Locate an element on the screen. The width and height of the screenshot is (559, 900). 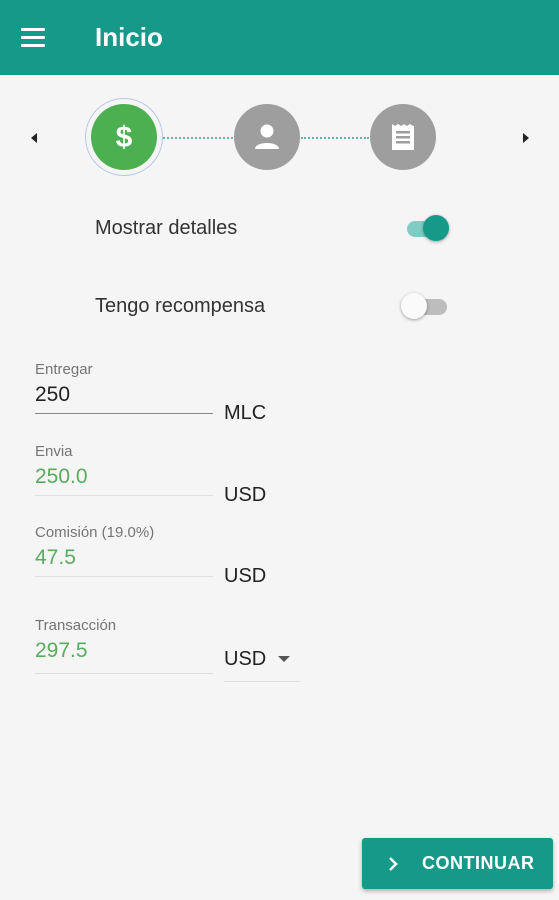
currency-select: USD is located at coordinates (262, 664).